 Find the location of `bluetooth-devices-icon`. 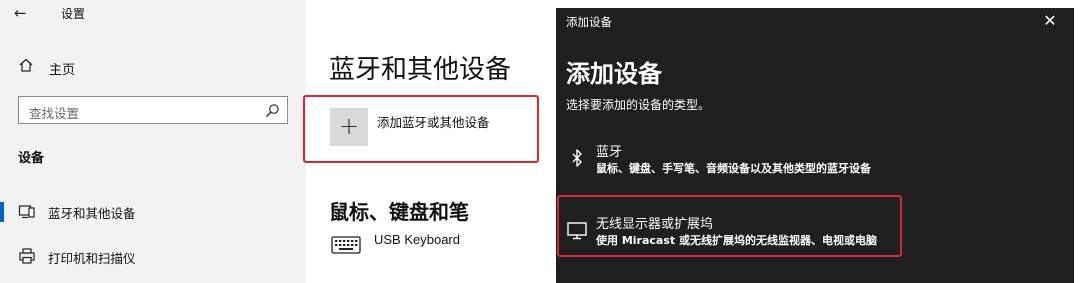

bluetooth-devices-icon is located at coordinates (26, 212).